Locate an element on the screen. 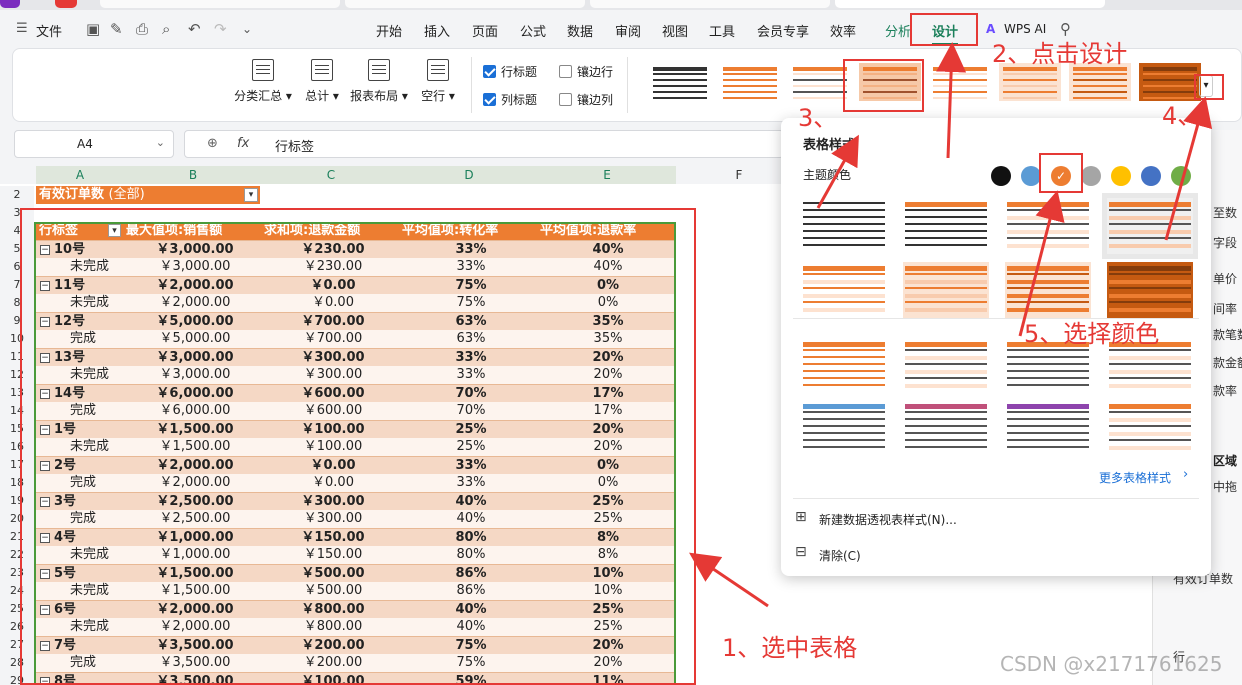 The image size is (1242, 685). row-header: 15 is located at coordinates (17, 429).